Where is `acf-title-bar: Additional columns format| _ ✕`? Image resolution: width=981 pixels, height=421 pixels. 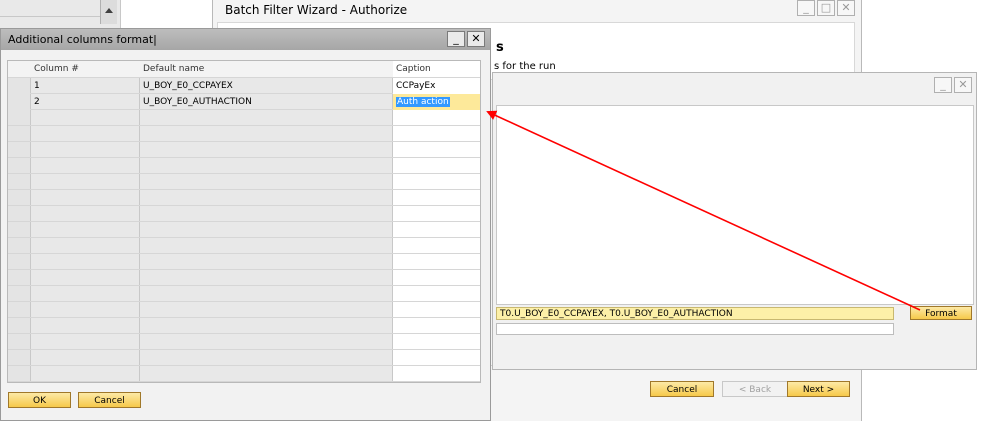 acf-title-bar: Additional columns format| _ ✕ is located at coordinates (245, 39).